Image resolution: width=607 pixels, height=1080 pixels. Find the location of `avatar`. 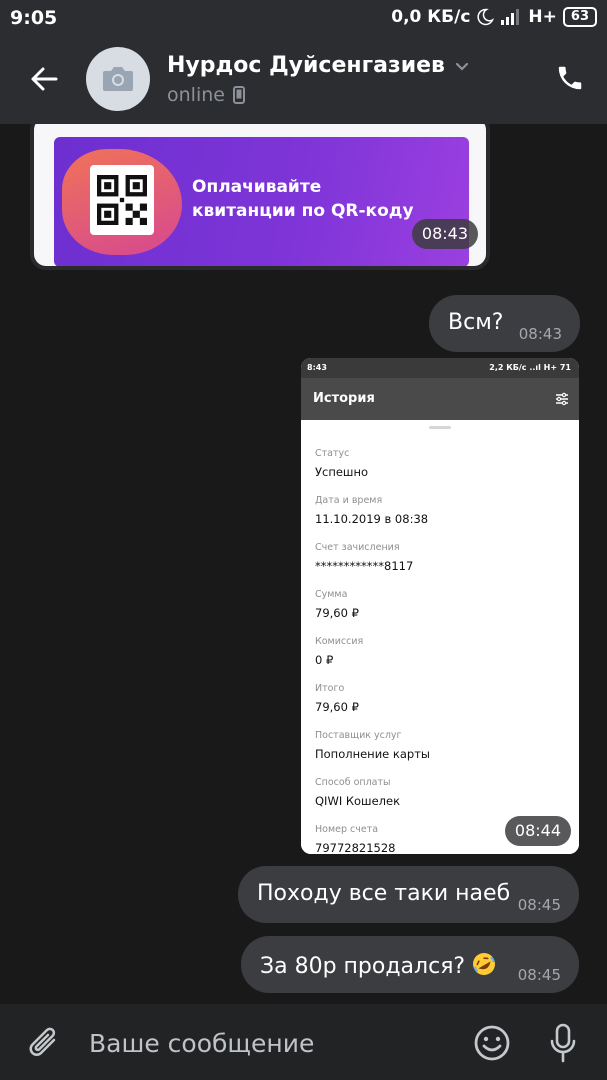

avatar is located at coordinates (118, 79).